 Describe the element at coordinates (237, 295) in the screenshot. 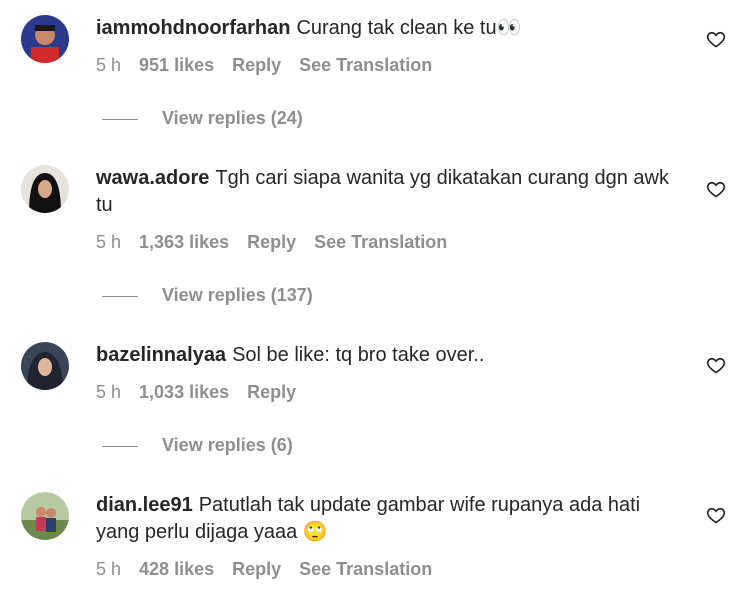

I see `view-replies-label: View replies (137)` at that location.